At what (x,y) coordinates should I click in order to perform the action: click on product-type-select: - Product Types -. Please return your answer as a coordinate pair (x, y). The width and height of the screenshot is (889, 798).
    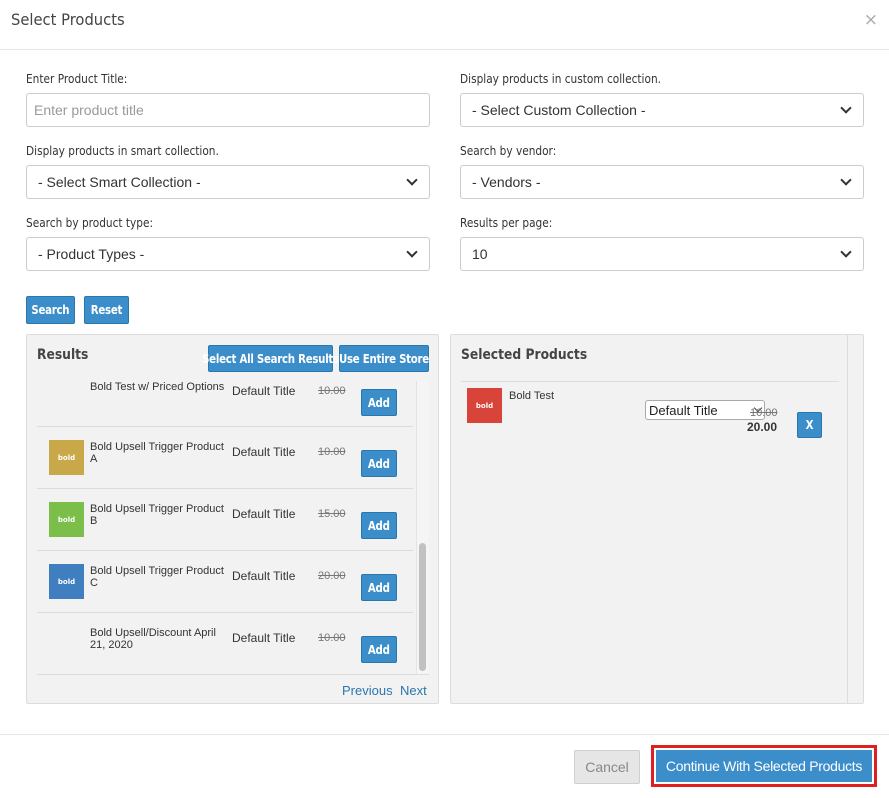
    Looking at the image, I should click on (228, 254).